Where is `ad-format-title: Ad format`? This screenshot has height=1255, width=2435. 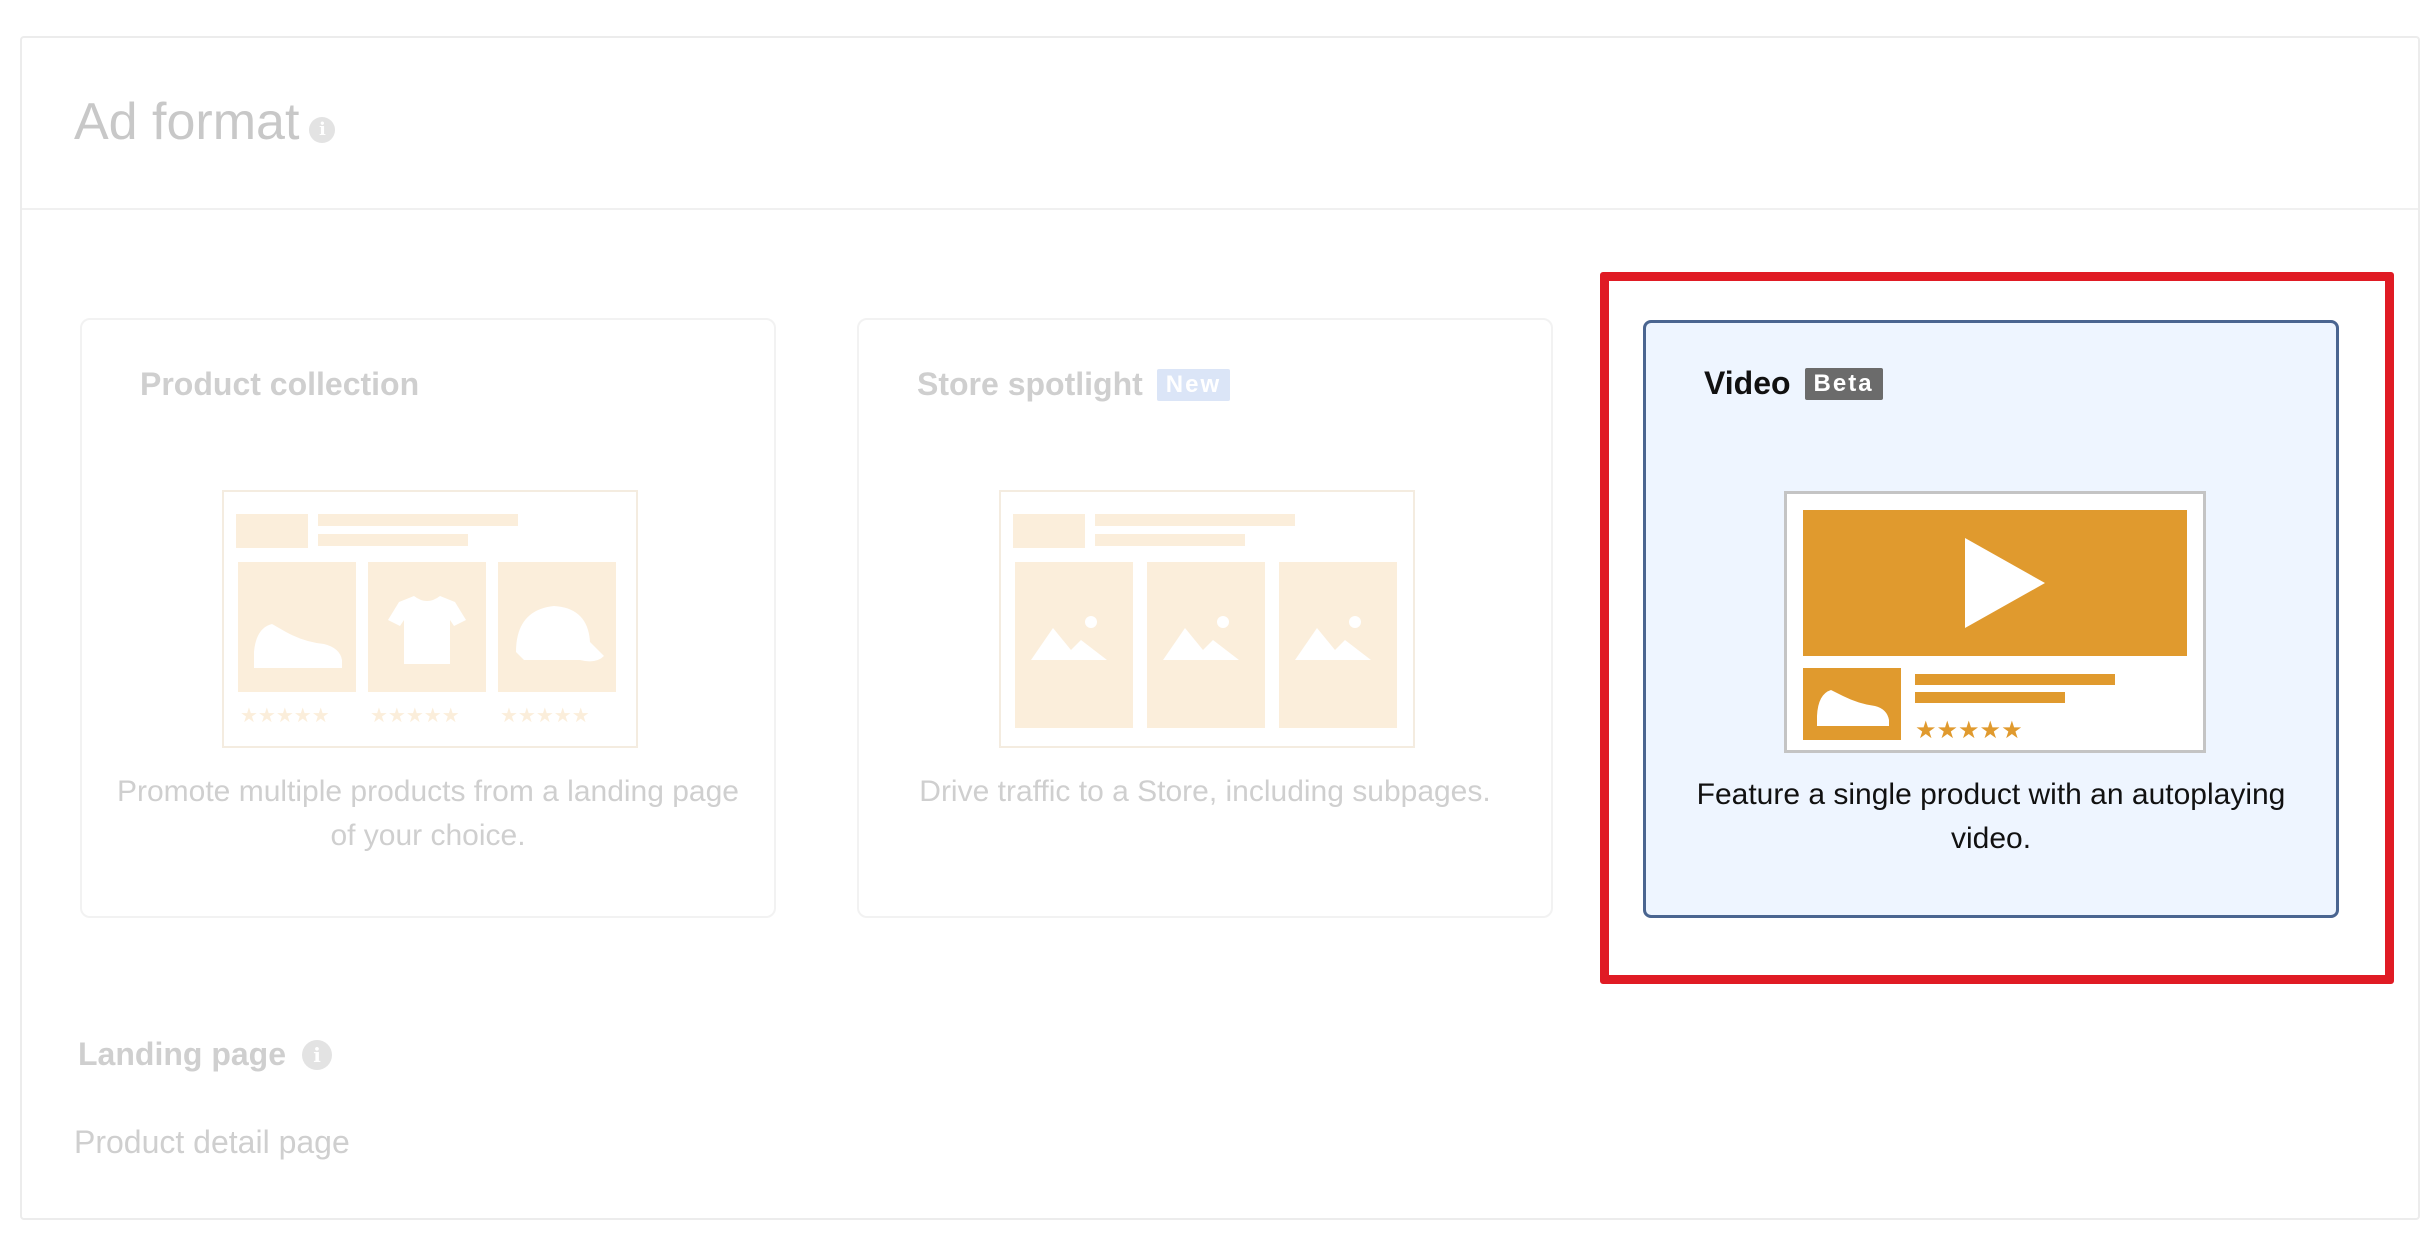 ad-format-title: Ad format is located at coordinates (187, 122).